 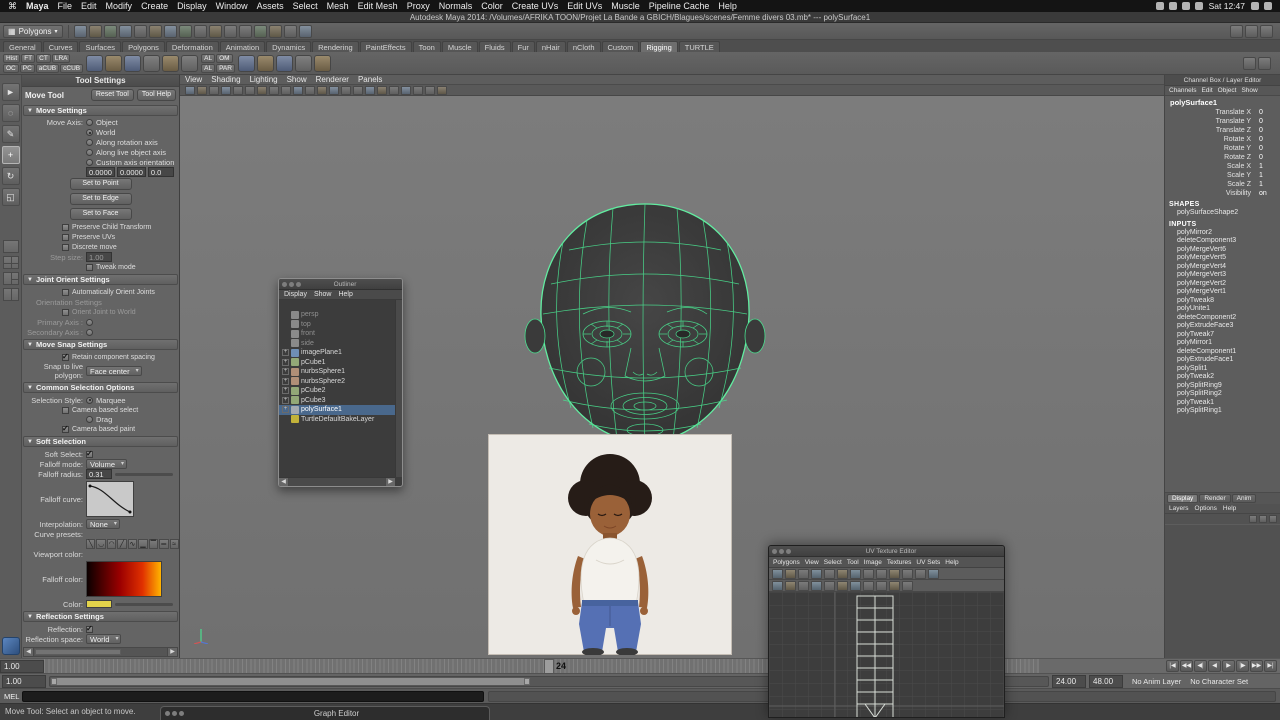 I want to click on layer-editor-menu: Help, so click(x=1229, y=508).